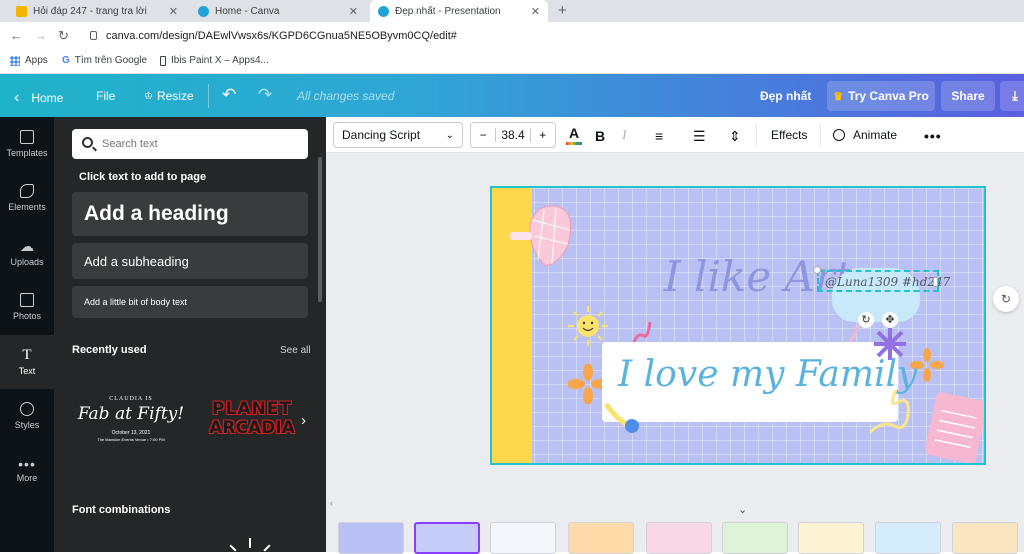 The image size is (1024, 554). I want to click on animate-button: Animate, so click(865, 135).